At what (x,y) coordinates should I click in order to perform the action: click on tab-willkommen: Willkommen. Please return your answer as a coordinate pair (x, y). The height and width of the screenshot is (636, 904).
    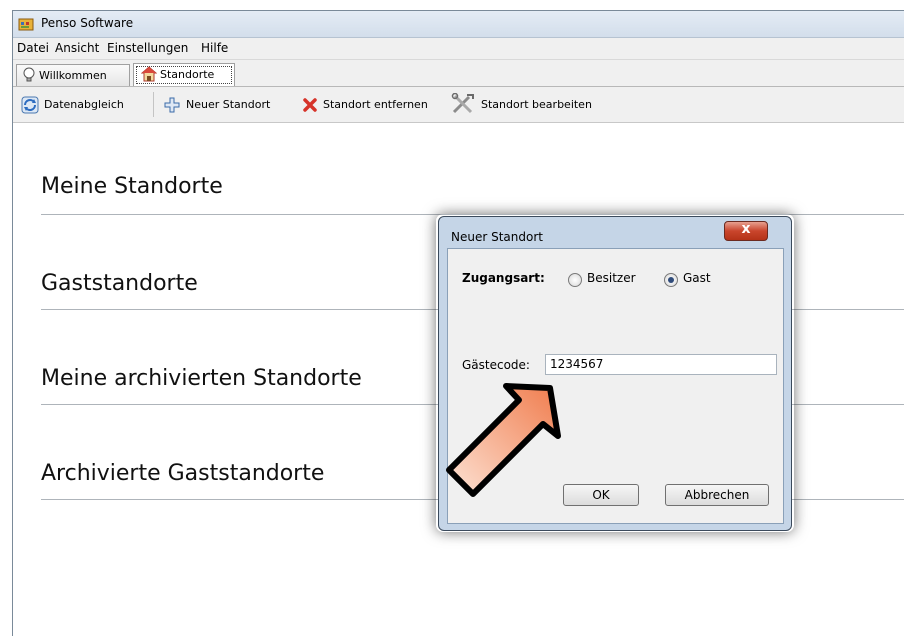
    Looking at the image, I should click on (73, 75).